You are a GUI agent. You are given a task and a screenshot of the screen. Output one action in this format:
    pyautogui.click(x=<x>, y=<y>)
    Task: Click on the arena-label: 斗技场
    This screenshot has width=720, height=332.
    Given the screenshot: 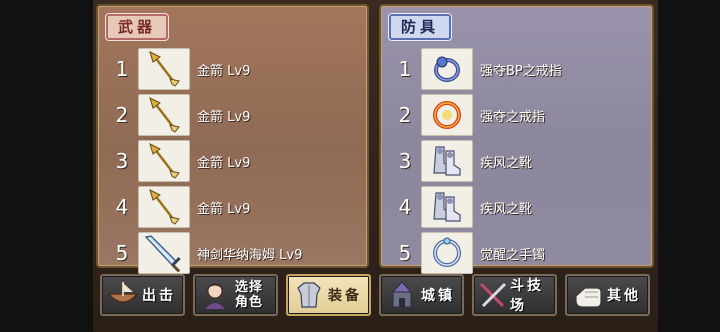 What is the action you would take?
    pyautogui.click(x=527, y=296)
    